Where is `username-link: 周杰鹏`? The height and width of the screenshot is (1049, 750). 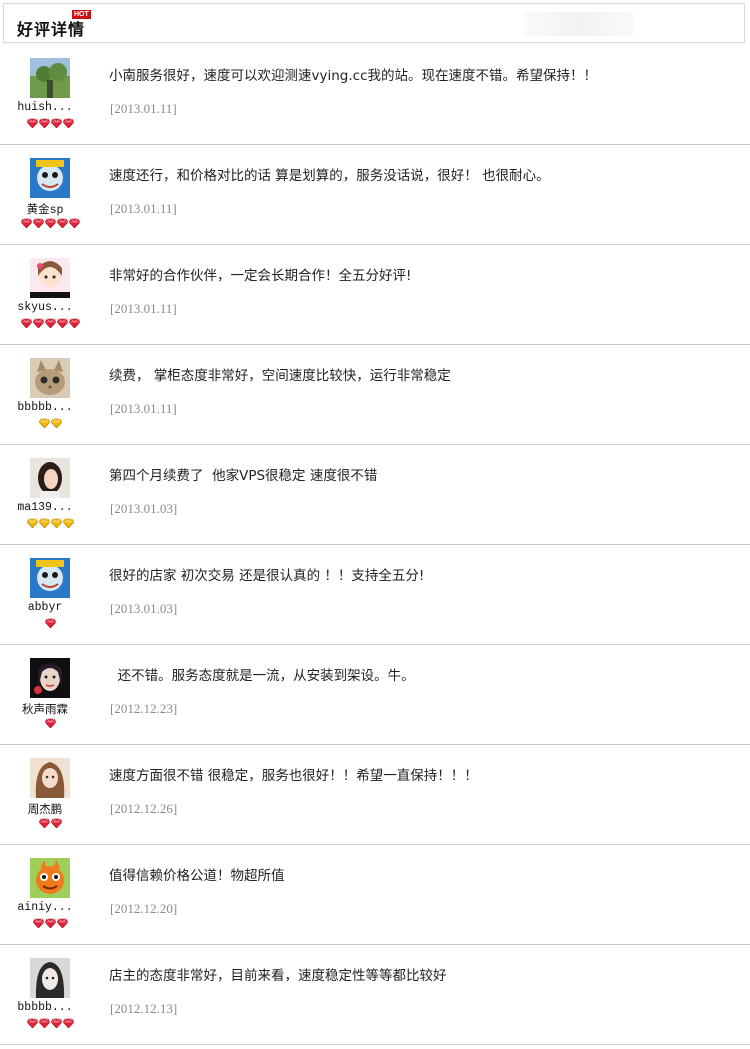 username-link: 周杰鹏 is located at coordinates (45, 809).